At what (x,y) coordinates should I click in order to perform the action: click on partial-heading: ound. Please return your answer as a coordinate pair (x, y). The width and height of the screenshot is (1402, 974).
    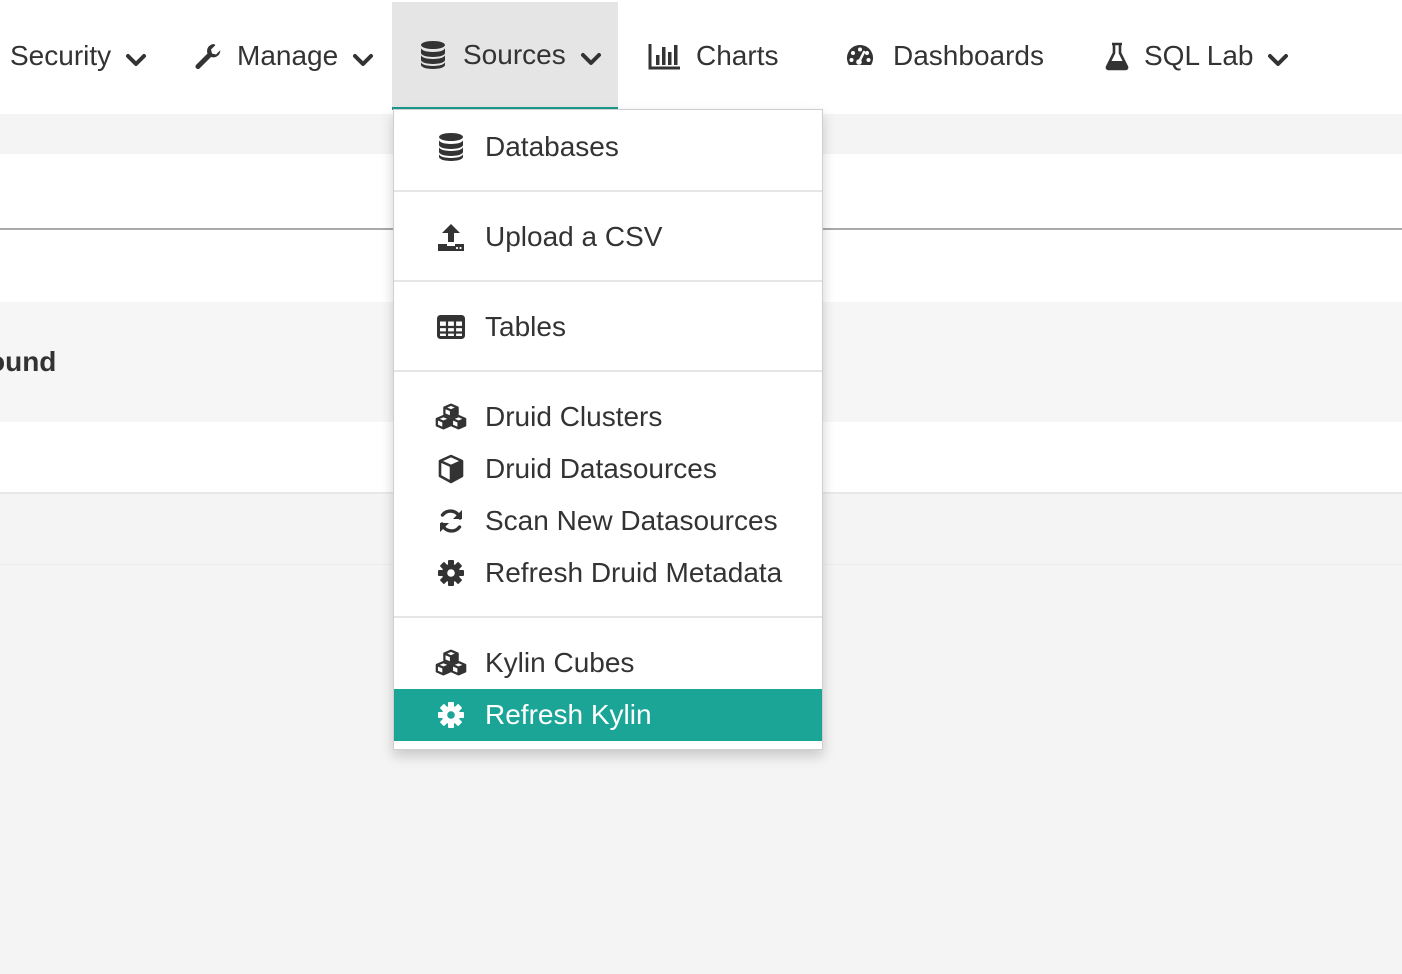
    Looking at the image, I should click on (28, 361).